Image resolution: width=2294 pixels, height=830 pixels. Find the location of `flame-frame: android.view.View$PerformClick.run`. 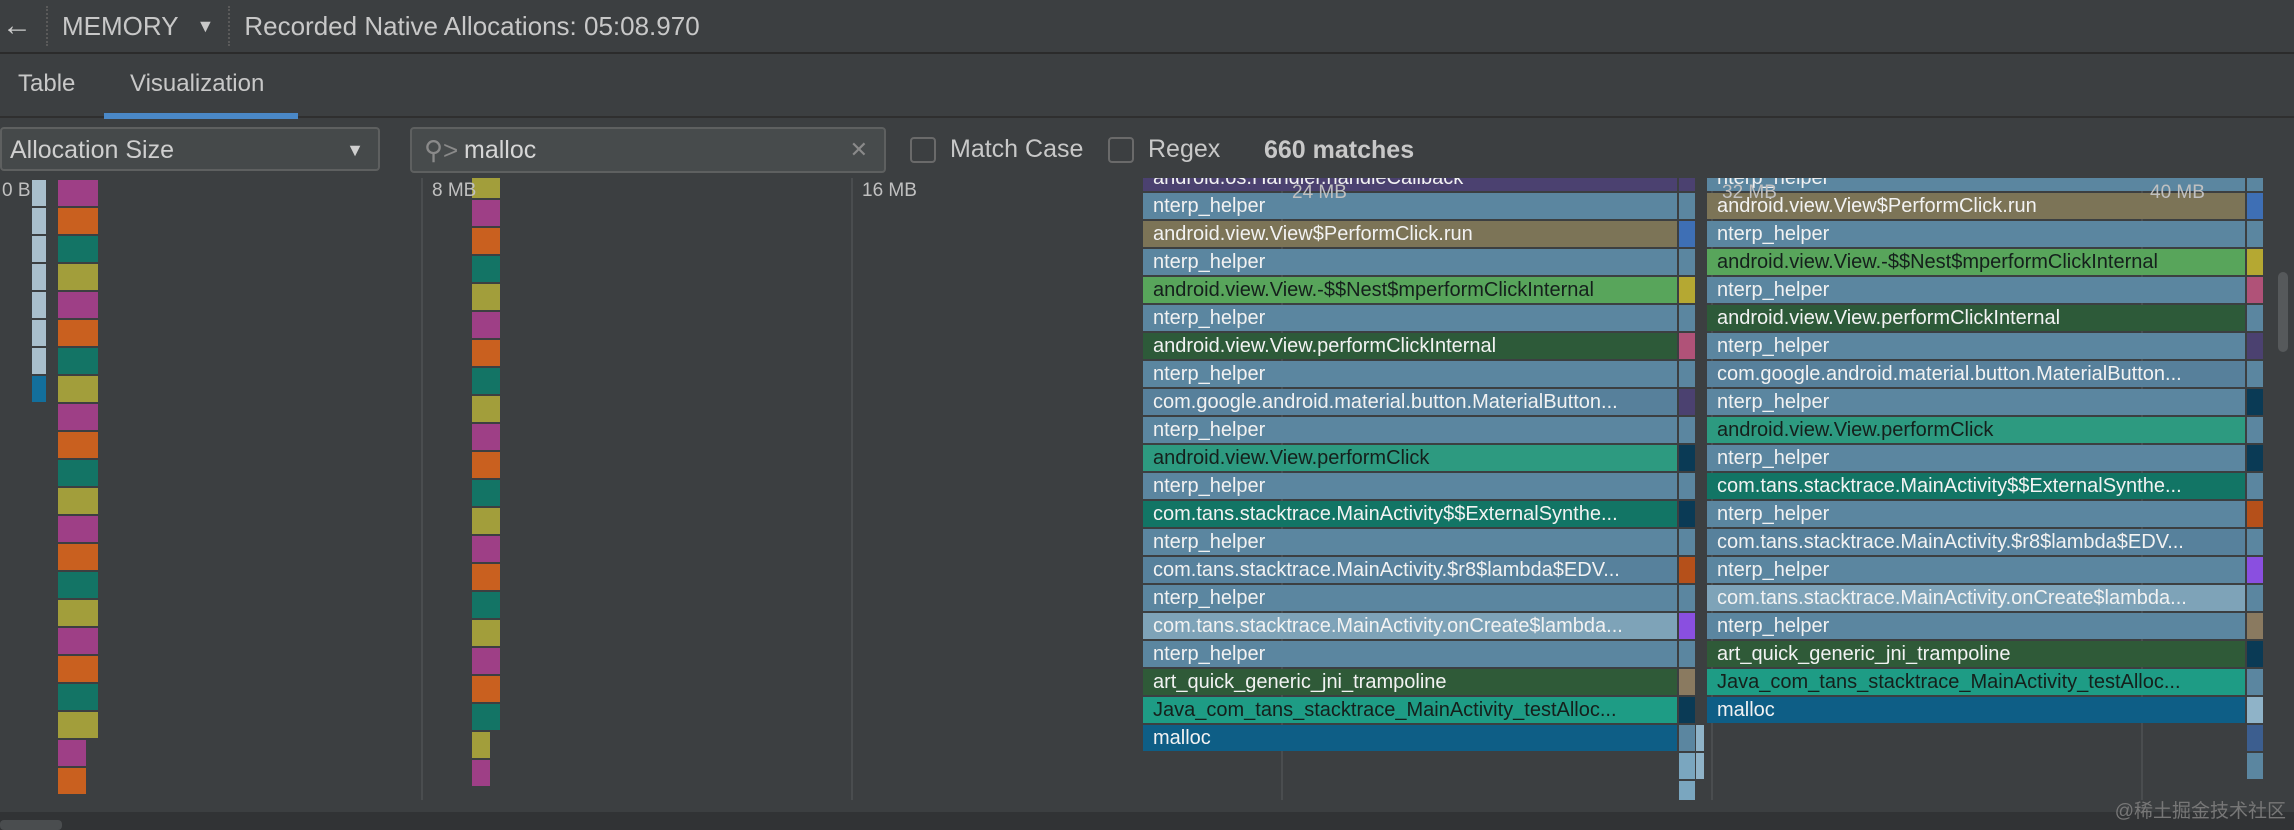

flame-frame: android.view.View$PerformClick.run is located at coordinates (1410, 234).